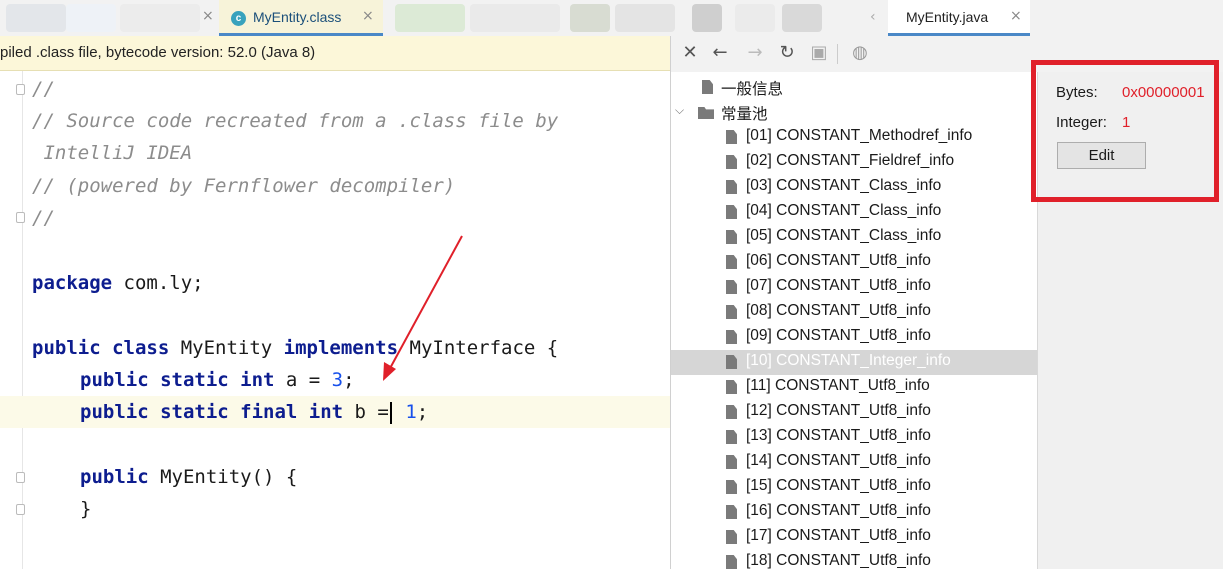 This screenshot has height=569, width=1223. I want to click on code-text: b =, so click(366, 412).